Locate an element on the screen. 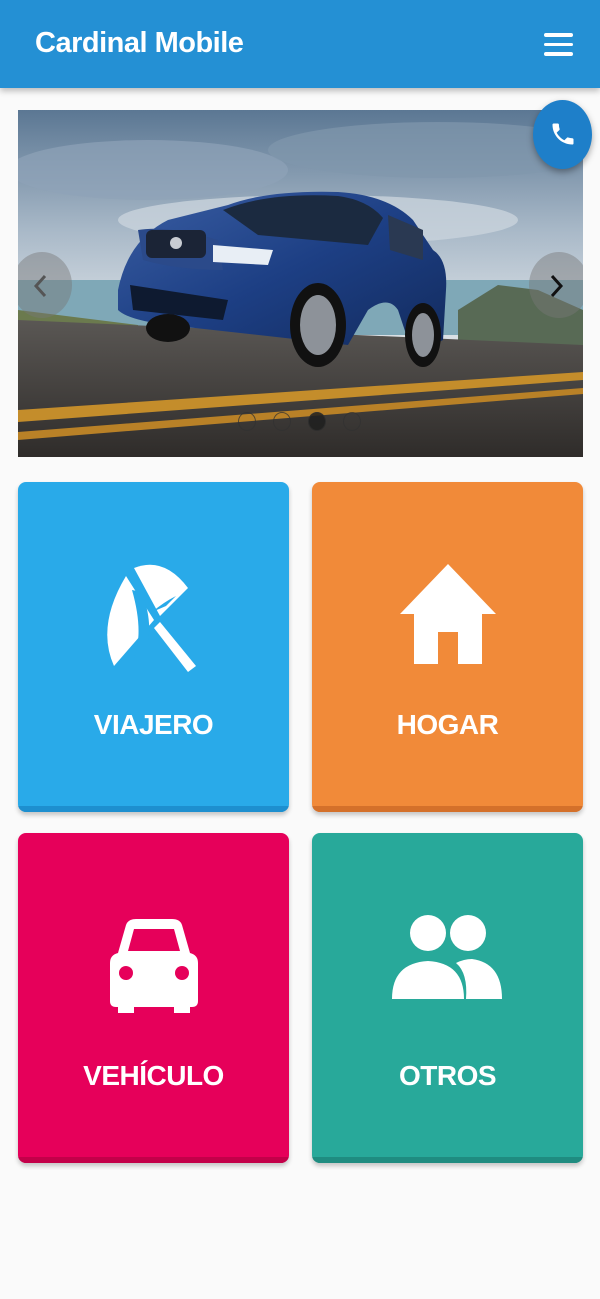 This screenshot has height=1299, width=600. car-icon is located at coordinates (153, 966).